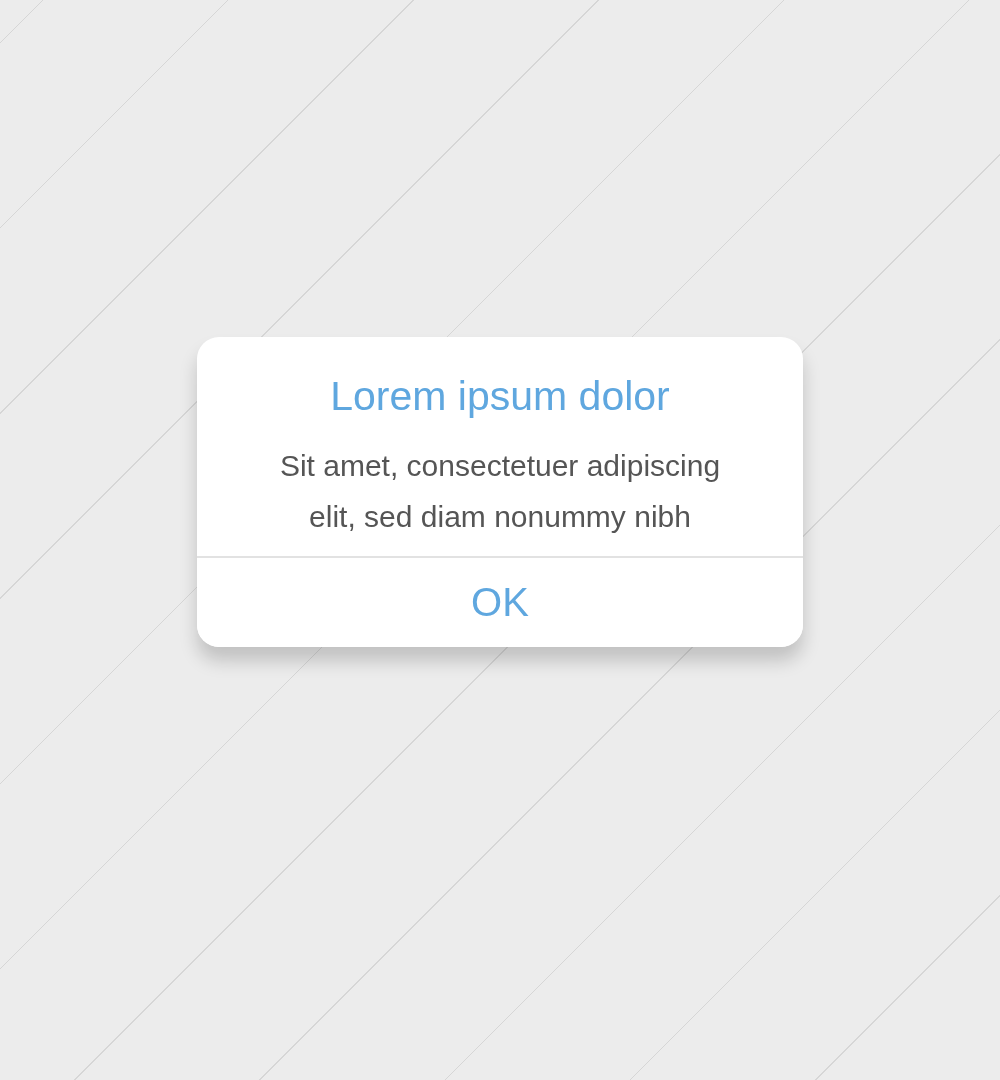  What do you see at coordinates (500, 491) in the screenshot?
I see `dialog-message: Sit amet, consectetuer adipiscing elit, sed diam nonummy nibh` at bounding box center [500, 491].